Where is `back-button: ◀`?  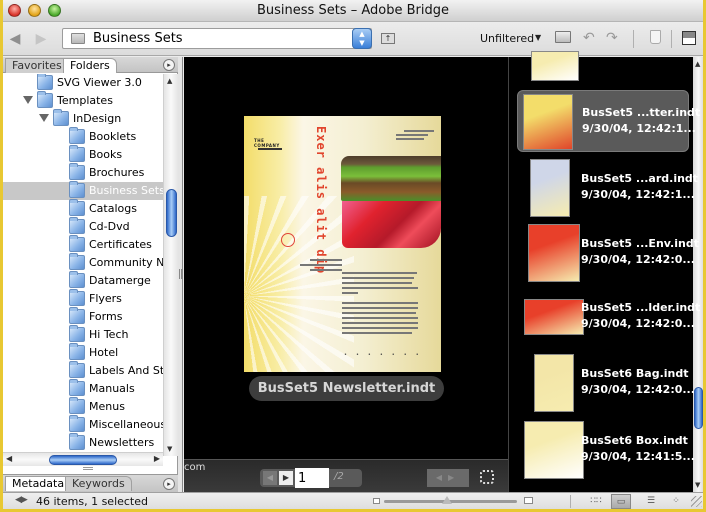 back-button: ◀ is located at coordinates (15, 39).